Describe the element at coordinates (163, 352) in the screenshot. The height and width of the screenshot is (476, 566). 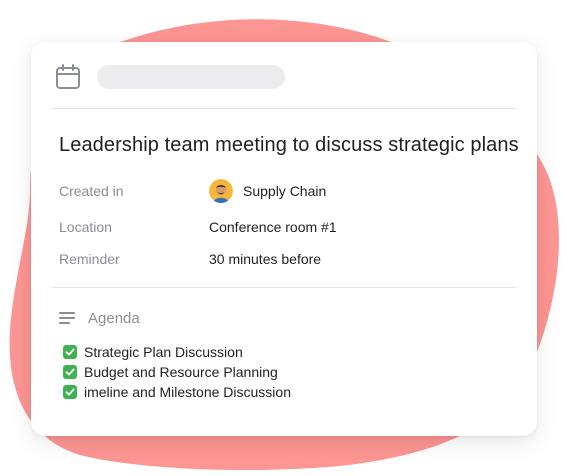
I see `agenda-item-text: Strategic Plan Discussion` at that location.